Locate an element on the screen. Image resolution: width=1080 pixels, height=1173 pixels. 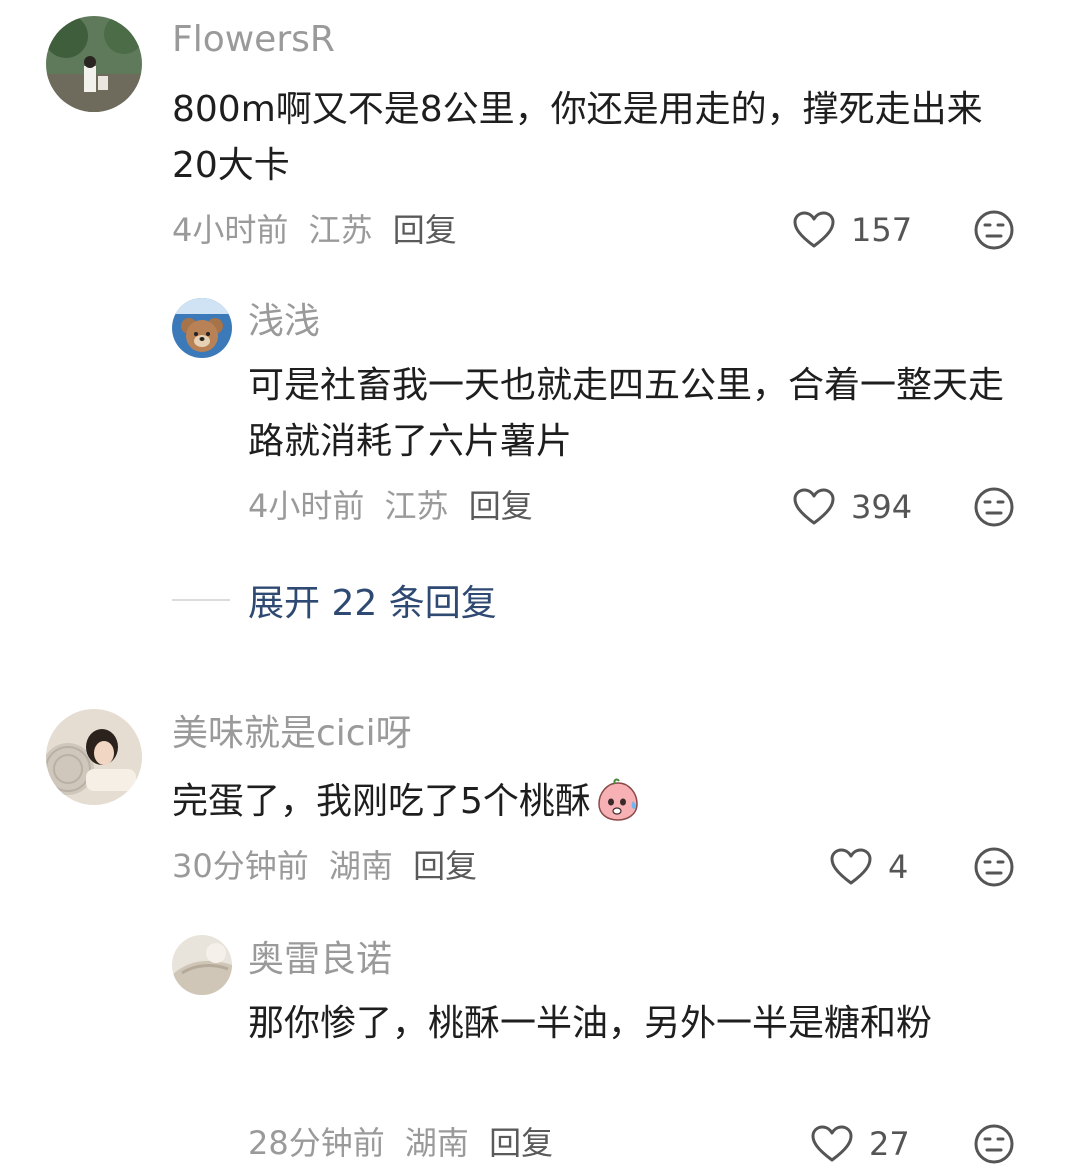
avatar-bear-icon is located at coordinates (202, 328).